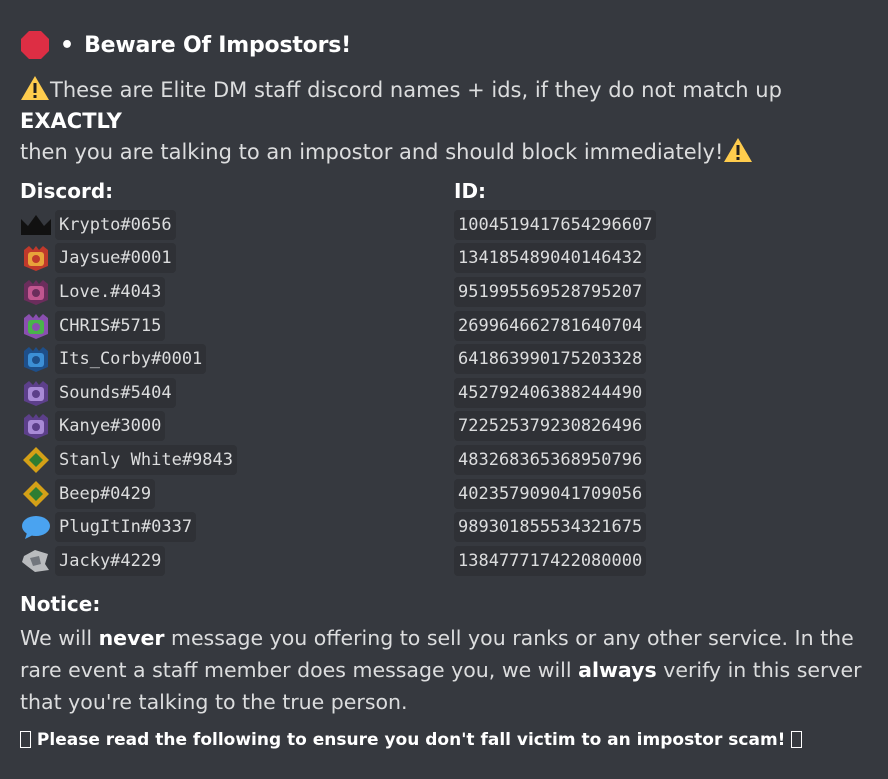  Describe the element at coordinates (550, 560) in the screenshot. I see `discord-id: 138477717422080000` at that location.